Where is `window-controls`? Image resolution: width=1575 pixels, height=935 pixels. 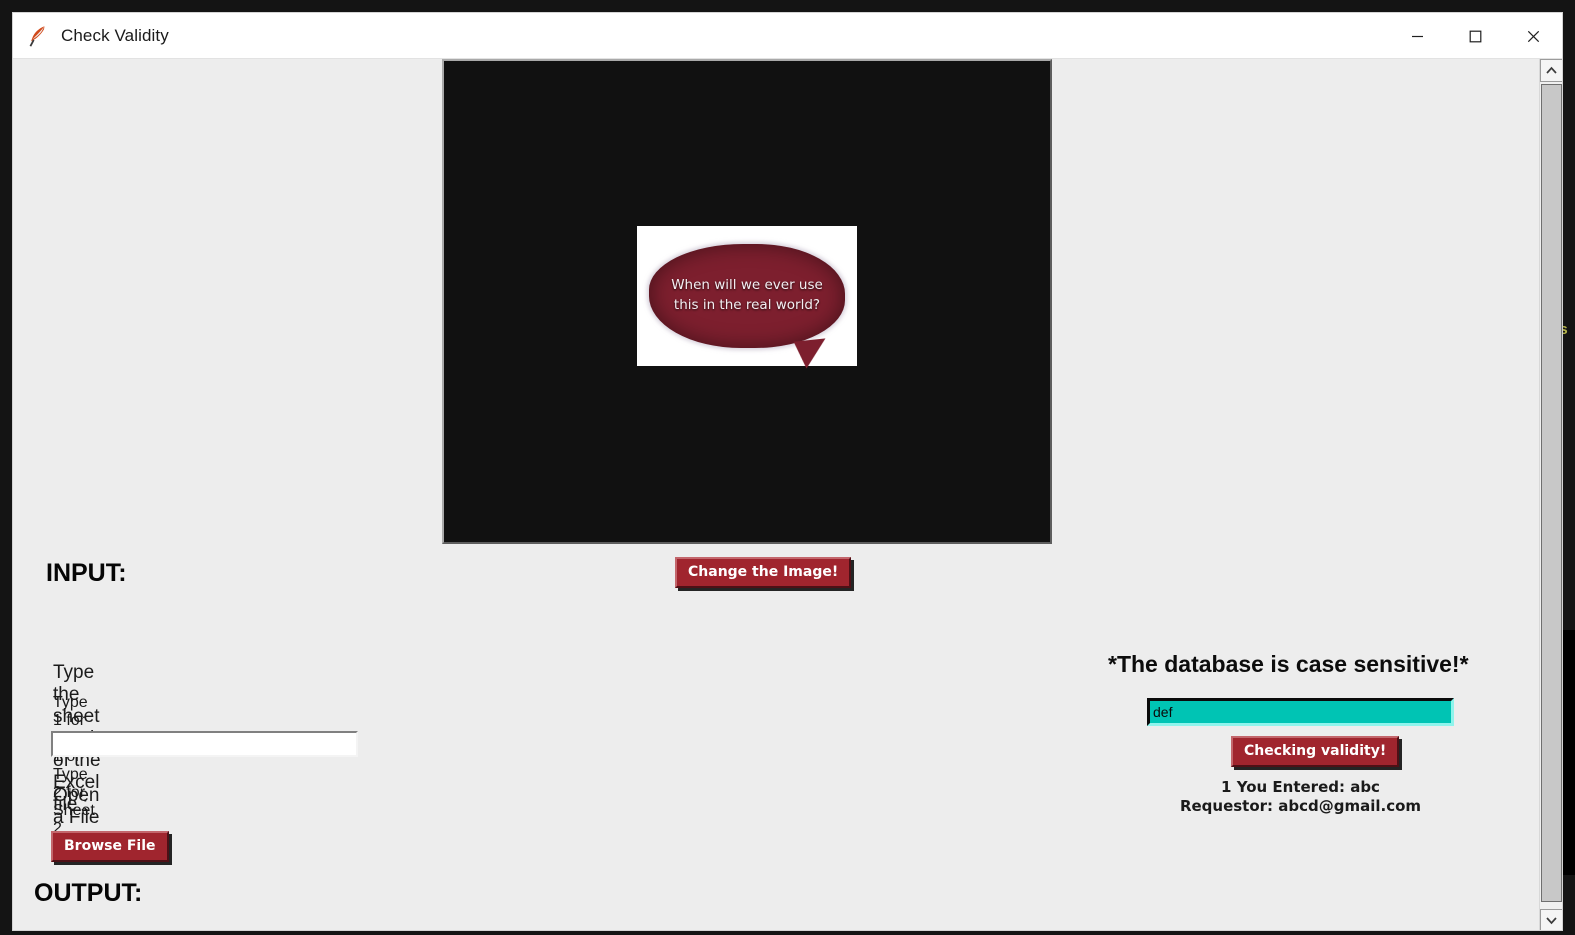
window-controls is located at coordinates (1475, 36).